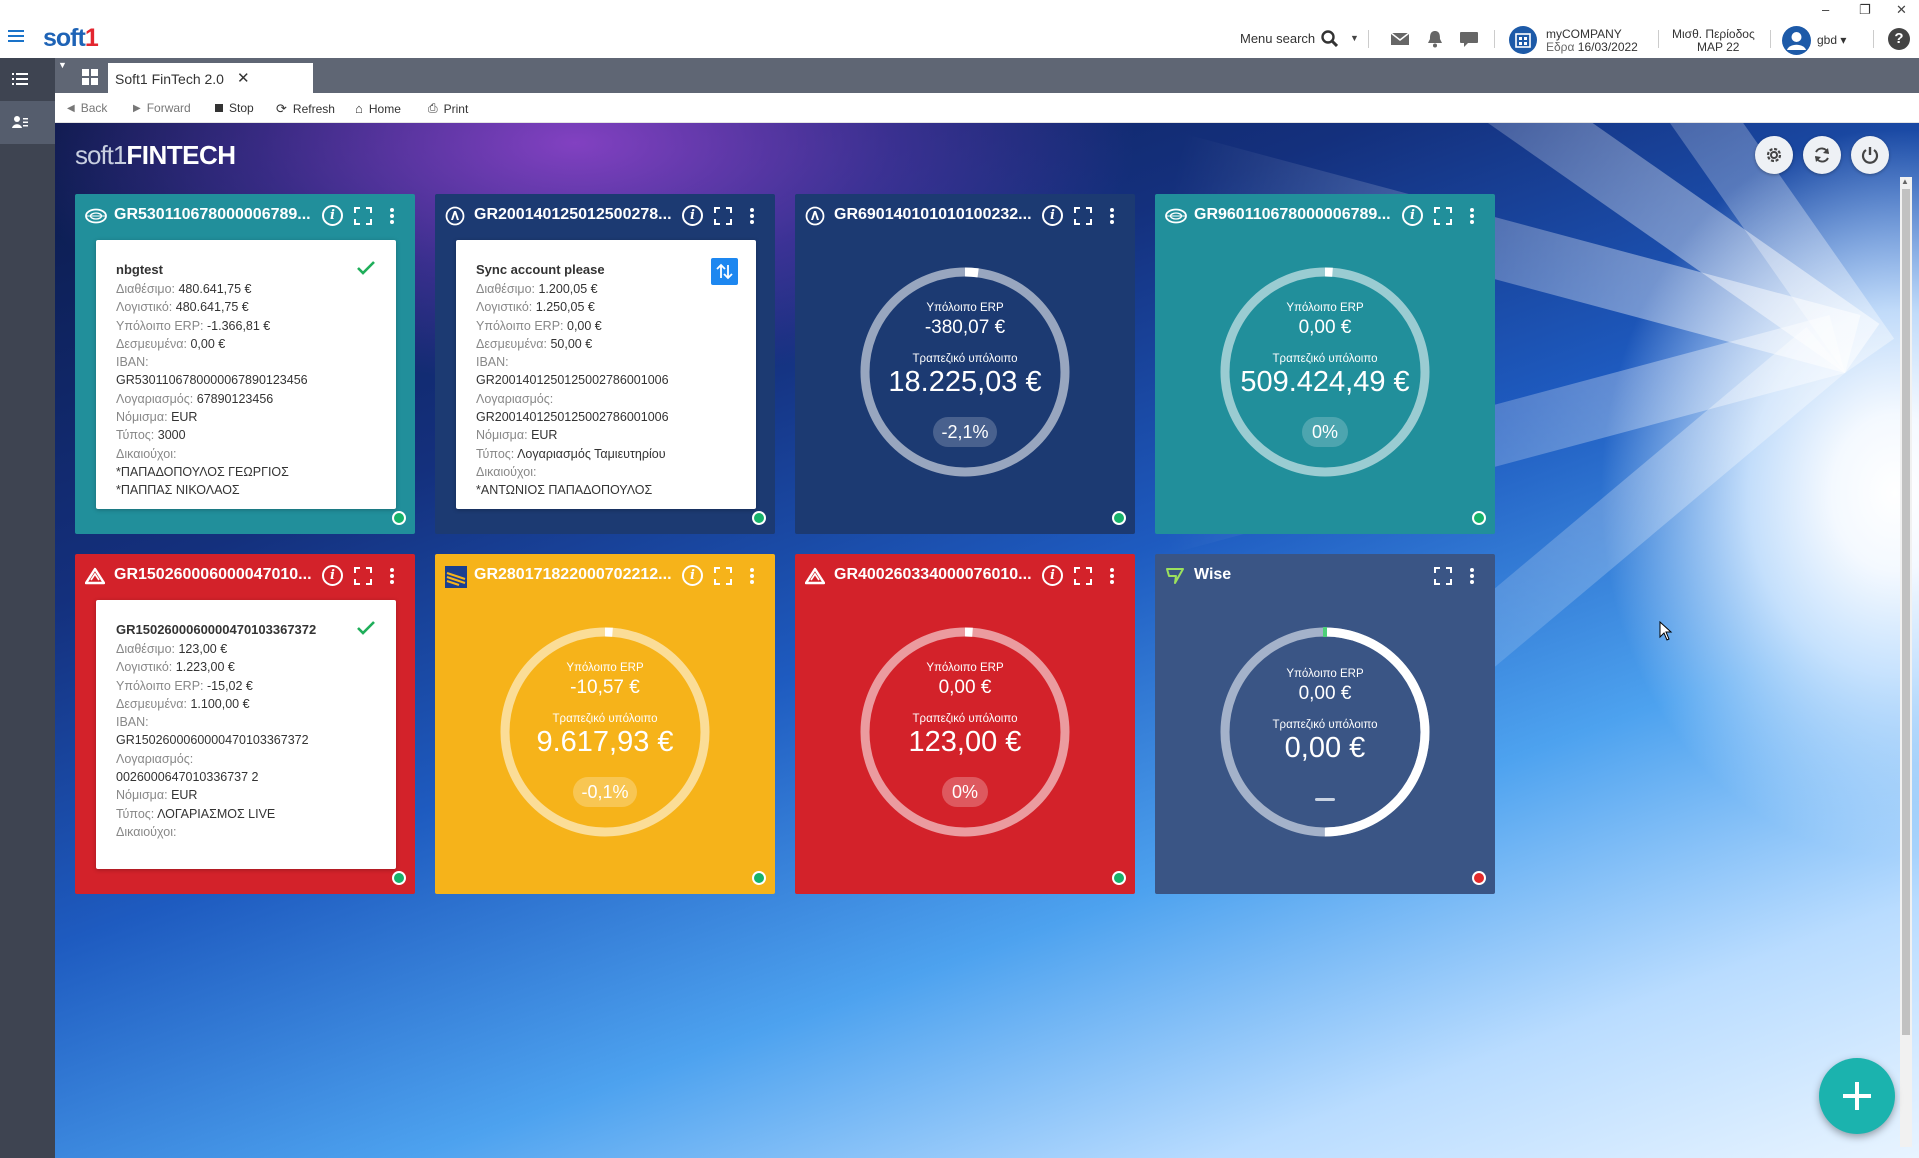 This screenshot has height=1158, width=1919. What do you see at coordinates (1329, 38) in the screenshot?
I see `search-icon` at bounding box center [1329, 38].